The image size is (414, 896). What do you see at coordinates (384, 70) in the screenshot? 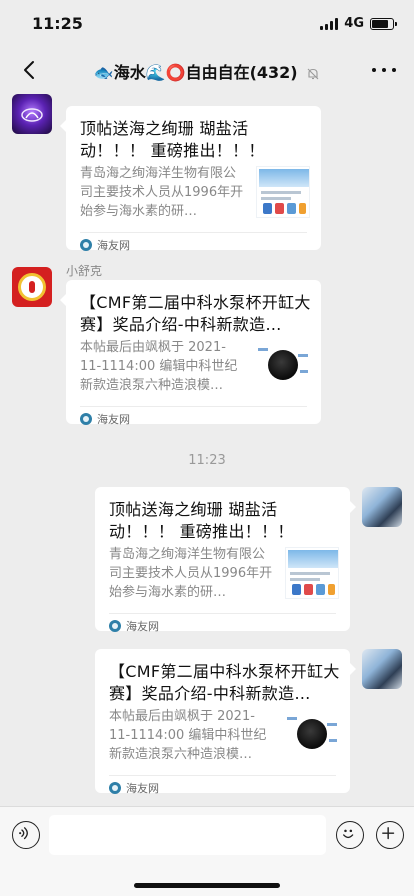
I see `ellipsis-icon` at bounding box center [384, 70].